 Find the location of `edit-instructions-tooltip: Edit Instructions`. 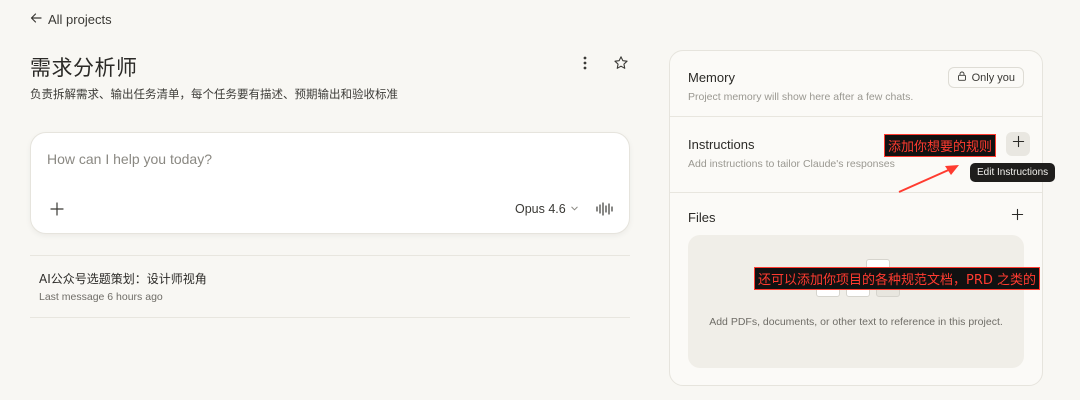

edit-instructions-tooltip: Edit Instructions is located at coordinates (1013, 172).